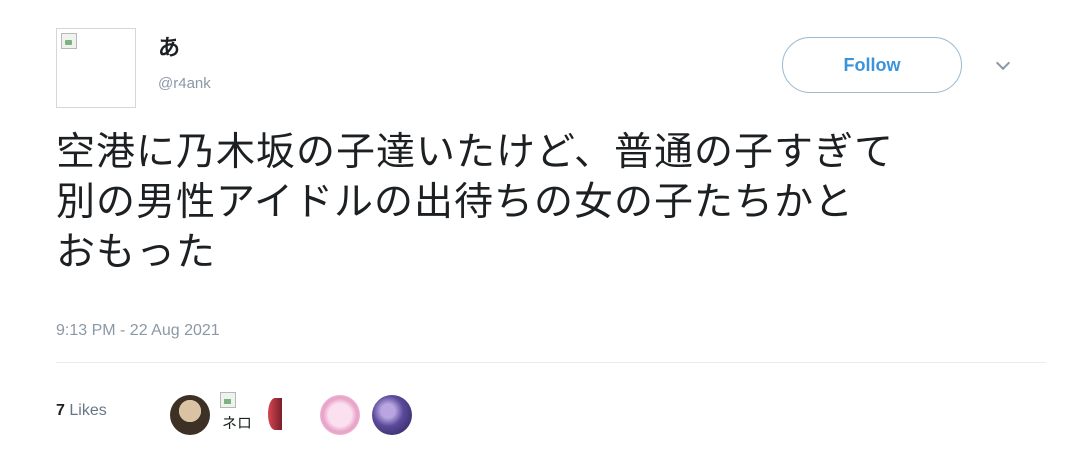  What do you see at coordinates (184, 83) in the screenshot?
I see `user-handle: @r4ank` at bounding box center [184, 83].